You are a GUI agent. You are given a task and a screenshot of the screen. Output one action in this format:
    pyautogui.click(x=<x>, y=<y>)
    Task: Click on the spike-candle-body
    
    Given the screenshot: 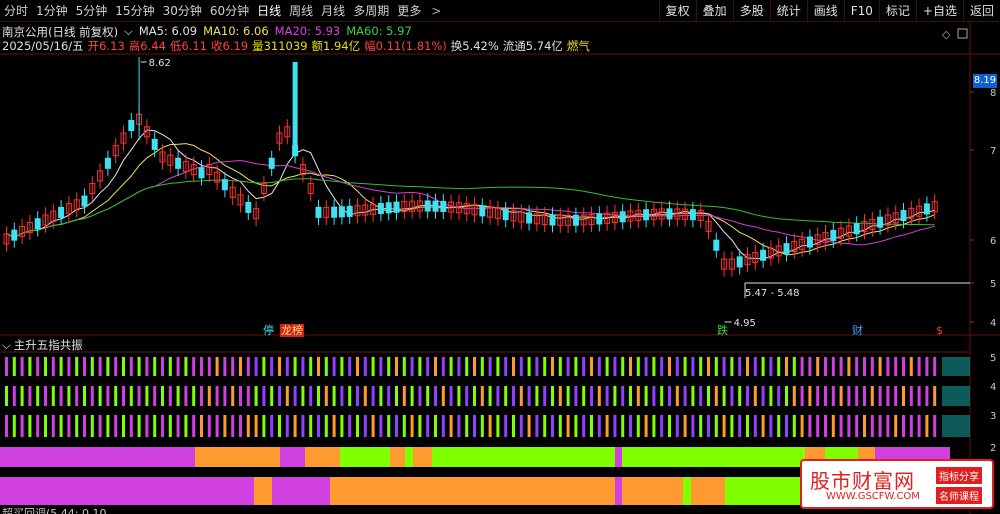 What is the action you would take?
    pyautogui.click(x=295, y=107)
    